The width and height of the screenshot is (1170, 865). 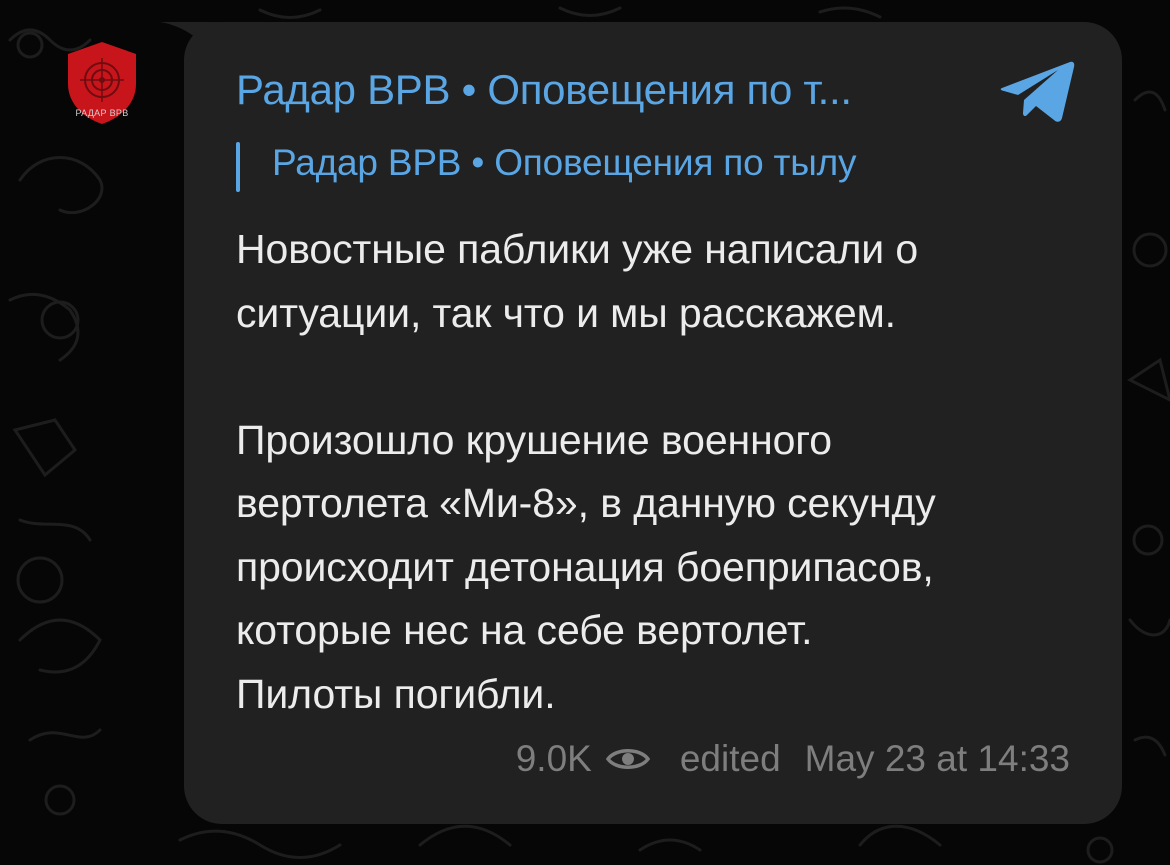 What do you see at coordinates (564, 163) in the screenshot?
I see `forwarded-from-title: Радар ВРВ • Оповещения по тылу` at bounding box center [564, 163].